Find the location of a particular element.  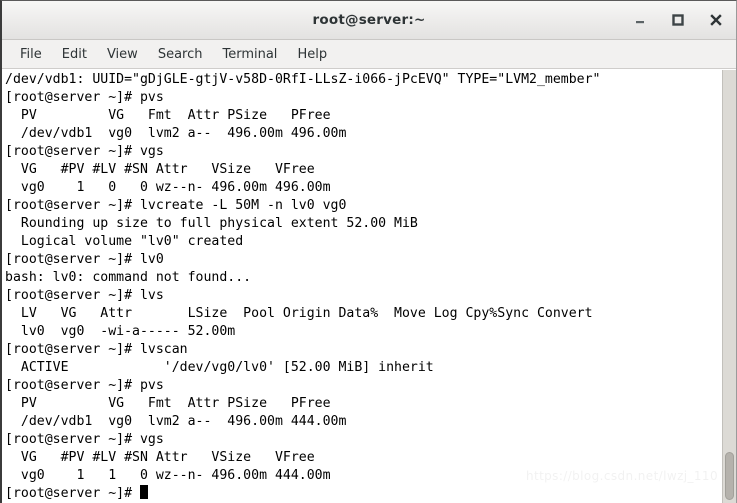

menu-item-file: File is located at coordinates (31, 54).